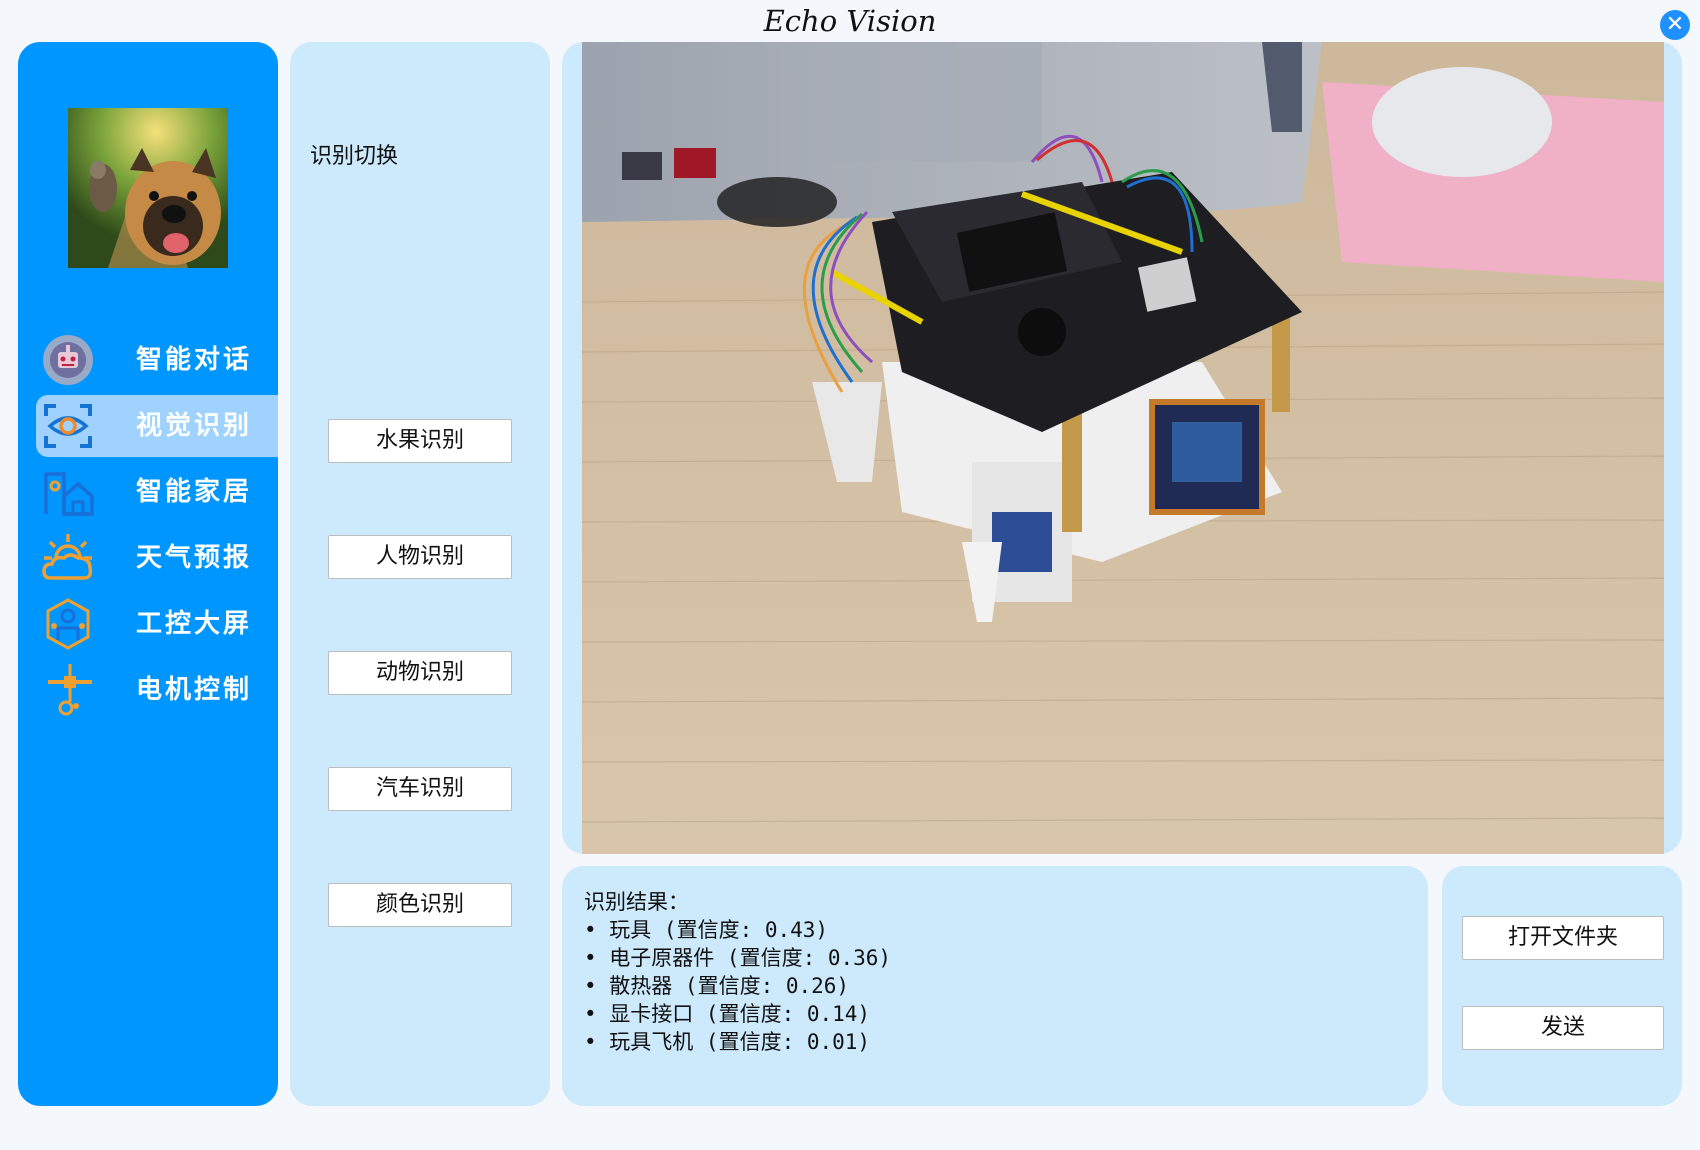  I want to click on motor-control-icon, so click(70, 690).